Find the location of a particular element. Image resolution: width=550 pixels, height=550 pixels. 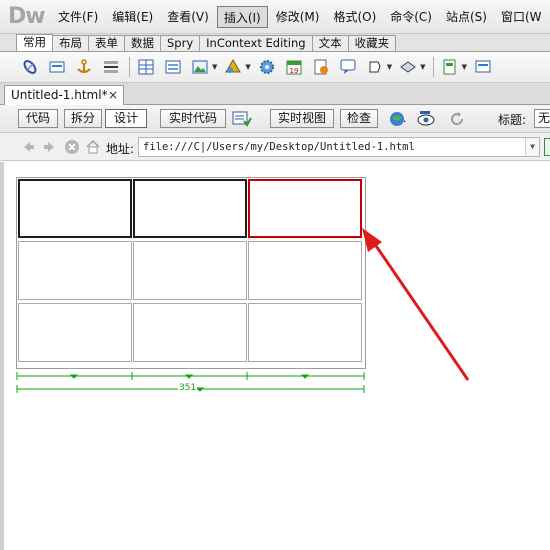

refresh-icon is located at coordinates (458, 119).